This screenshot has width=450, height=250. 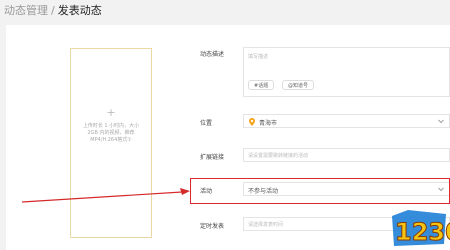 I want to click on description-placeholder: 填写描述, so click(x=258, y=57).